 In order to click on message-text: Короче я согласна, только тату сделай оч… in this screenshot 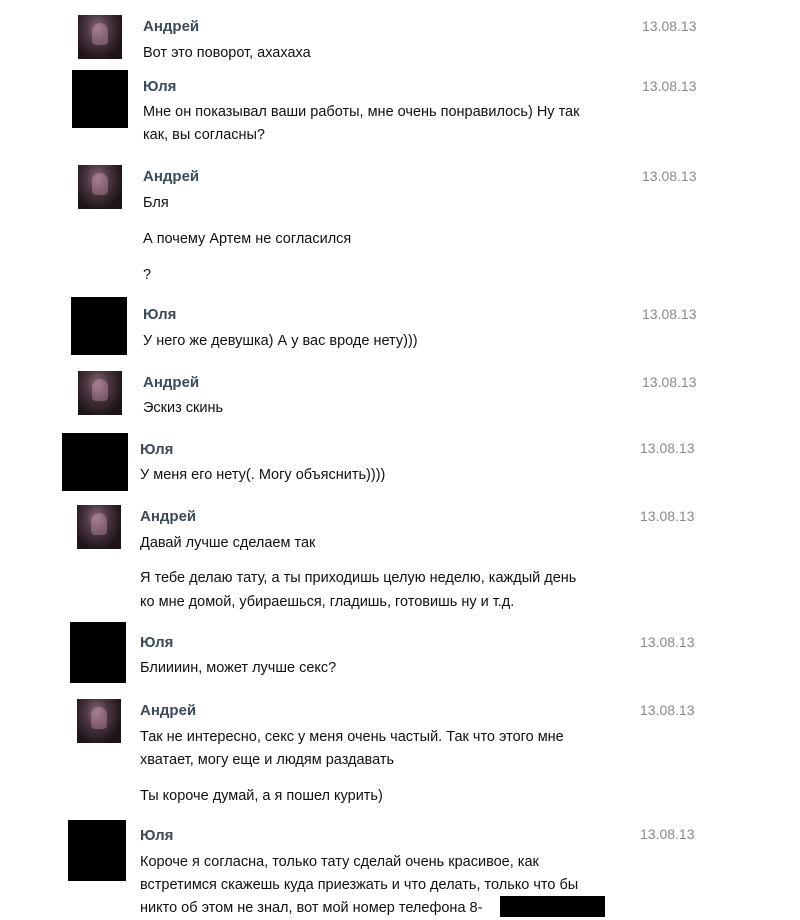, I will do `click(339, 862)`.